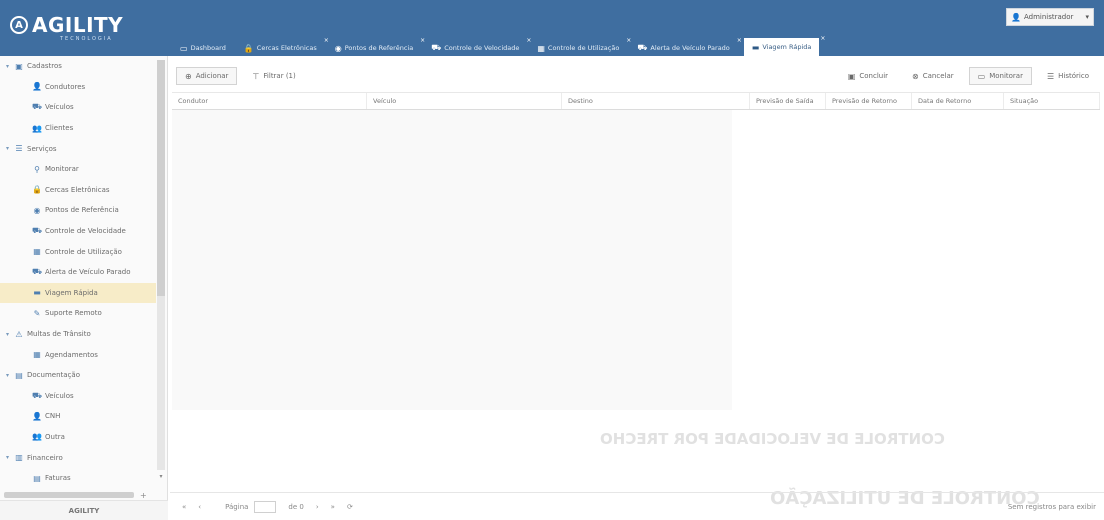 The width and height of the screenshot is (1104, 520). What do you see at coordinates (37, 478) in the screenshot?
I see `invoice-icon: ▤` at bounding box center [37, 478].